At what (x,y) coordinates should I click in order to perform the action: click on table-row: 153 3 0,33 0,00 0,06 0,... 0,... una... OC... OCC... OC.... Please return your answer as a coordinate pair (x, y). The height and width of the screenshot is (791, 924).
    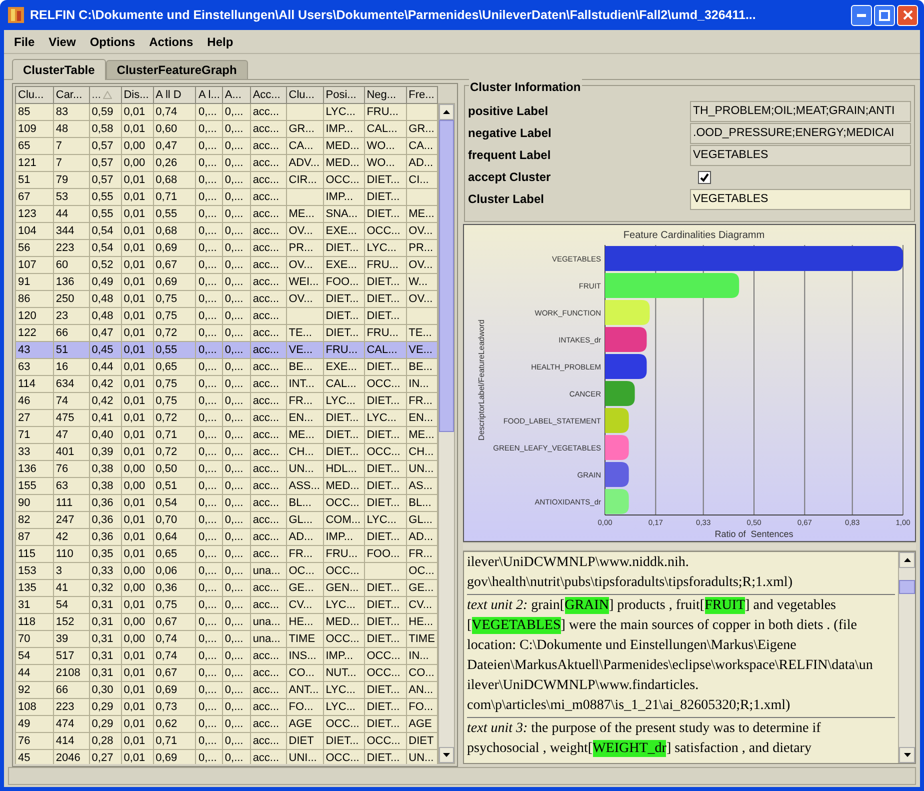
    Looking at the image, I should click on (227, 571).